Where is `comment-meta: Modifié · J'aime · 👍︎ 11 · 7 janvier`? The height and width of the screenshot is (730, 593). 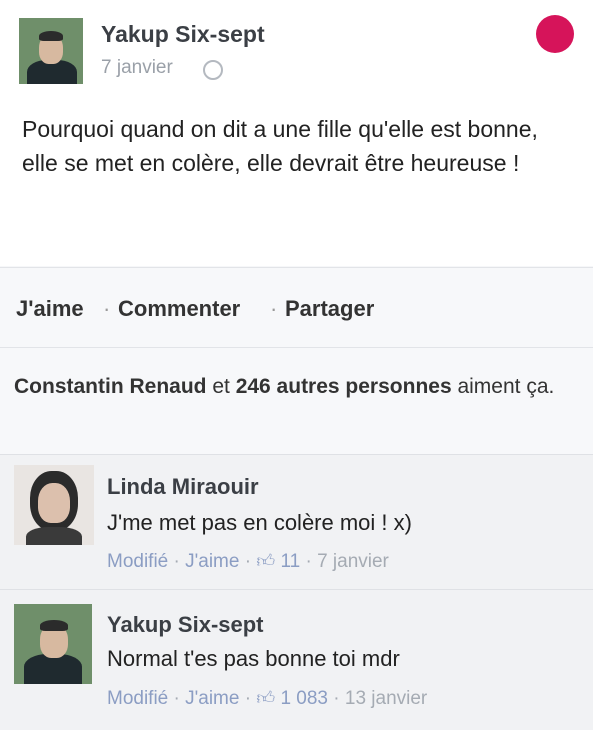
comment-meta: Modifié · J'aime · 👍︎ 11 · 7 janvier is located at coordinates (248, 561).